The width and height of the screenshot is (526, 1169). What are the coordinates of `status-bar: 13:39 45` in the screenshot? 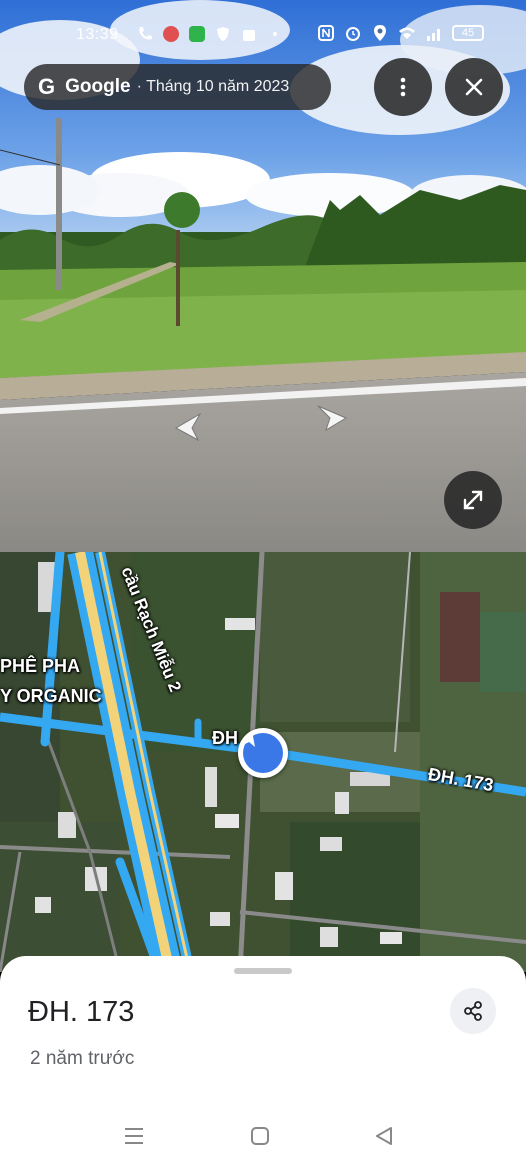 It's located at (263, 35).